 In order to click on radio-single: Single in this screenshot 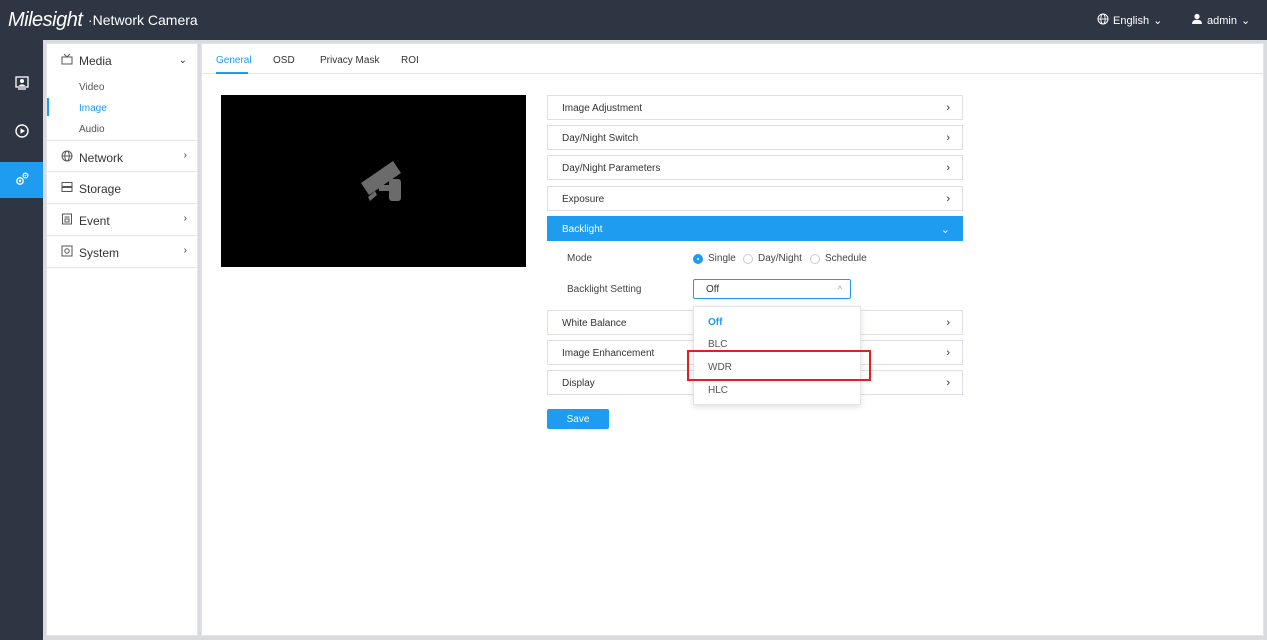, I will do `click(714, 258)`.